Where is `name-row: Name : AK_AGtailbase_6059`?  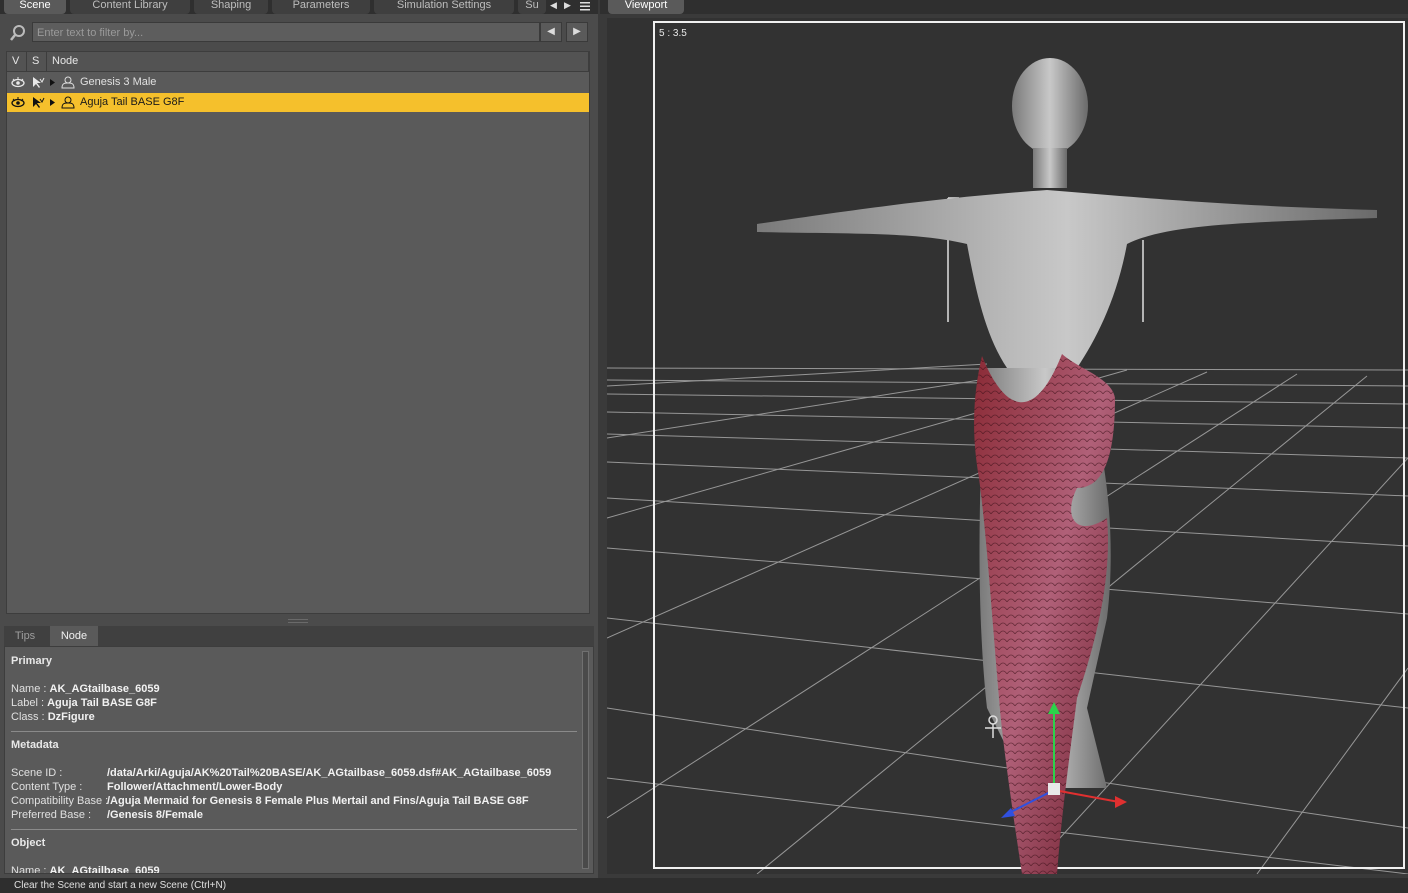 name-row: Name : AK_AGtailbase_6059 is located at coordinates (85, 689).